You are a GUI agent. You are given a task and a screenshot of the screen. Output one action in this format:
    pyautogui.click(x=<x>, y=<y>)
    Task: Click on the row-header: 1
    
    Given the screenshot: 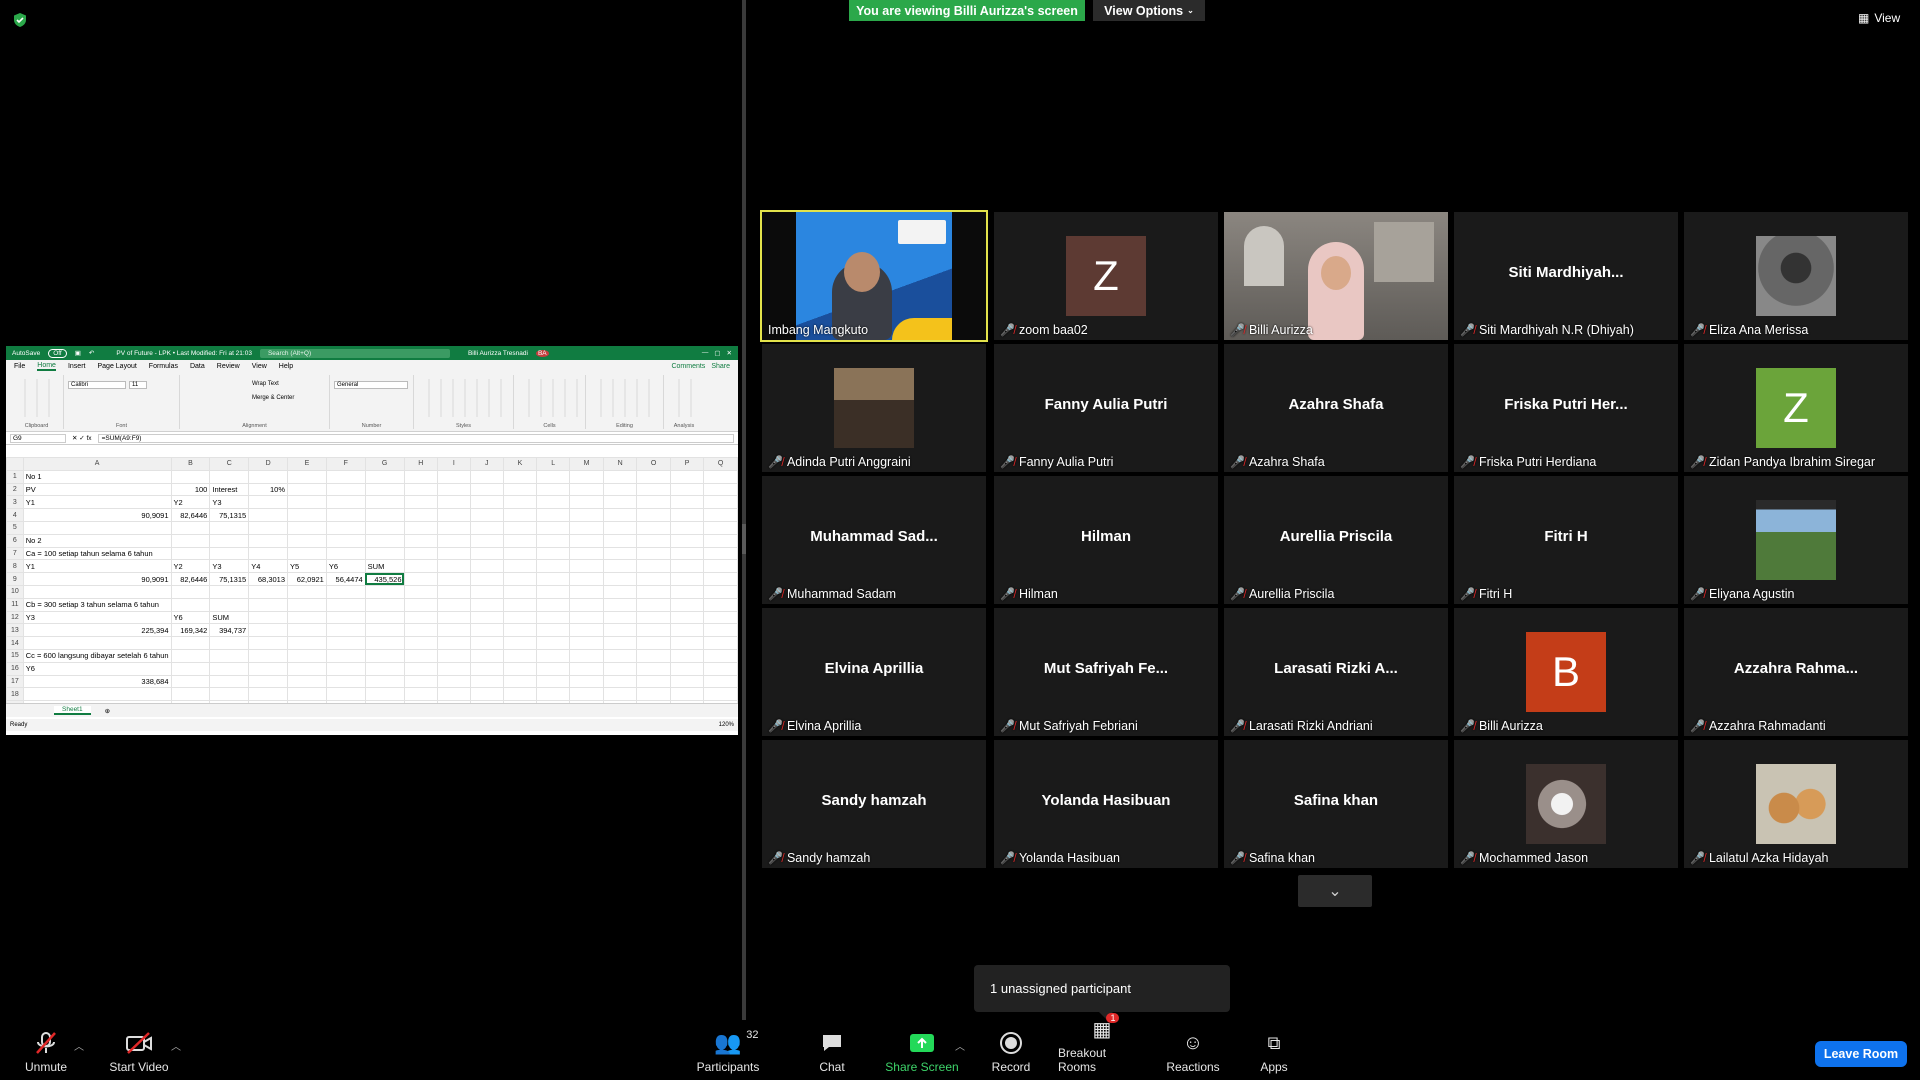 What is the action you would take?
    pyautogui.click(x=15, y=476)
    